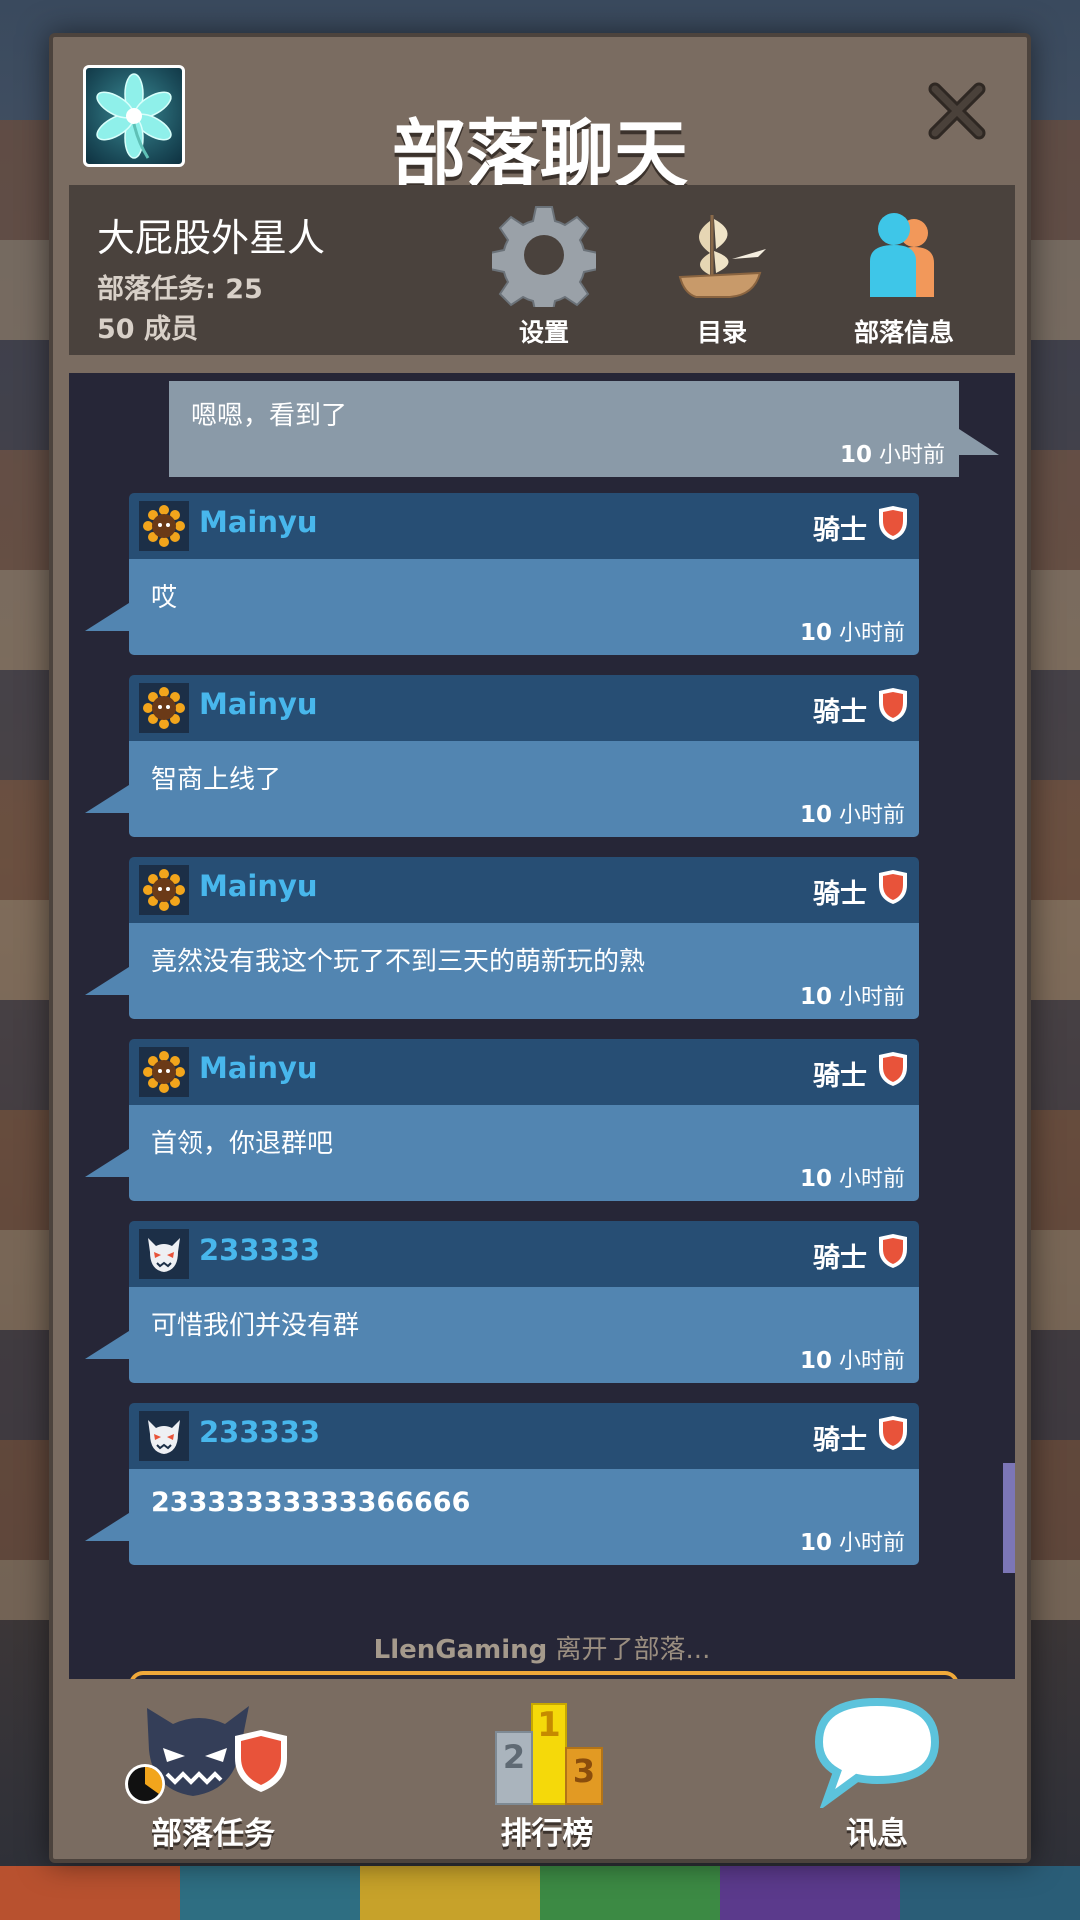  What do you see at coordinates (311, 1502) in the screenshot?
I see `message-text: 23333333333366666` at bounding box center [311, 1502].